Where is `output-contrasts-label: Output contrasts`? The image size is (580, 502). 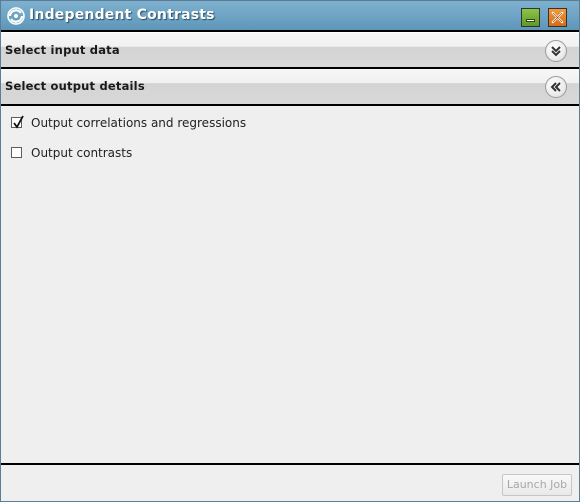 output-contrasts-label: Output contrasts is located at coordinates (81, 153).